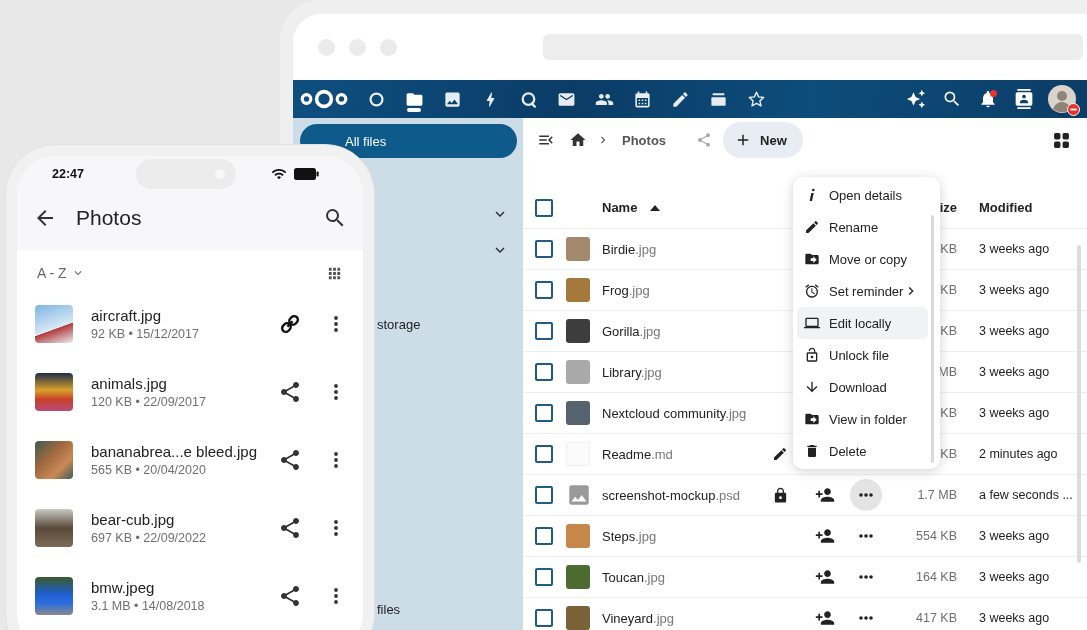 The height and width of the screenshot is (630, 1087). Describe the element at coordinates (644, 140) in the screenshot. I see `breadcrumb-link: Photos` at that location.